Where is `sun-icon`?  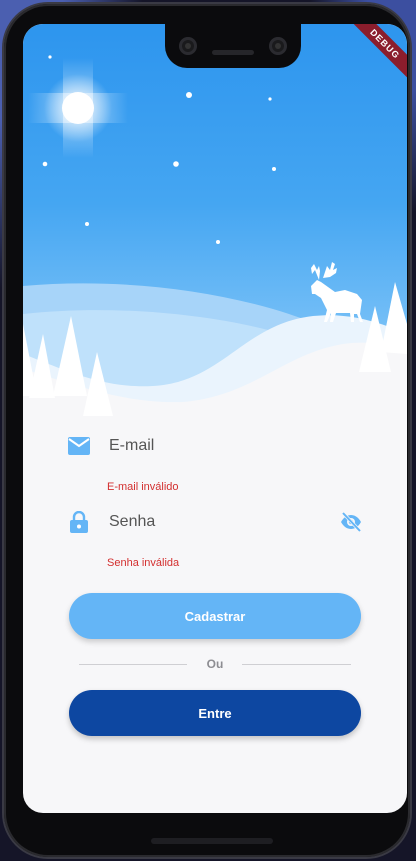 sun-icon is located at coordinates (78, 108).